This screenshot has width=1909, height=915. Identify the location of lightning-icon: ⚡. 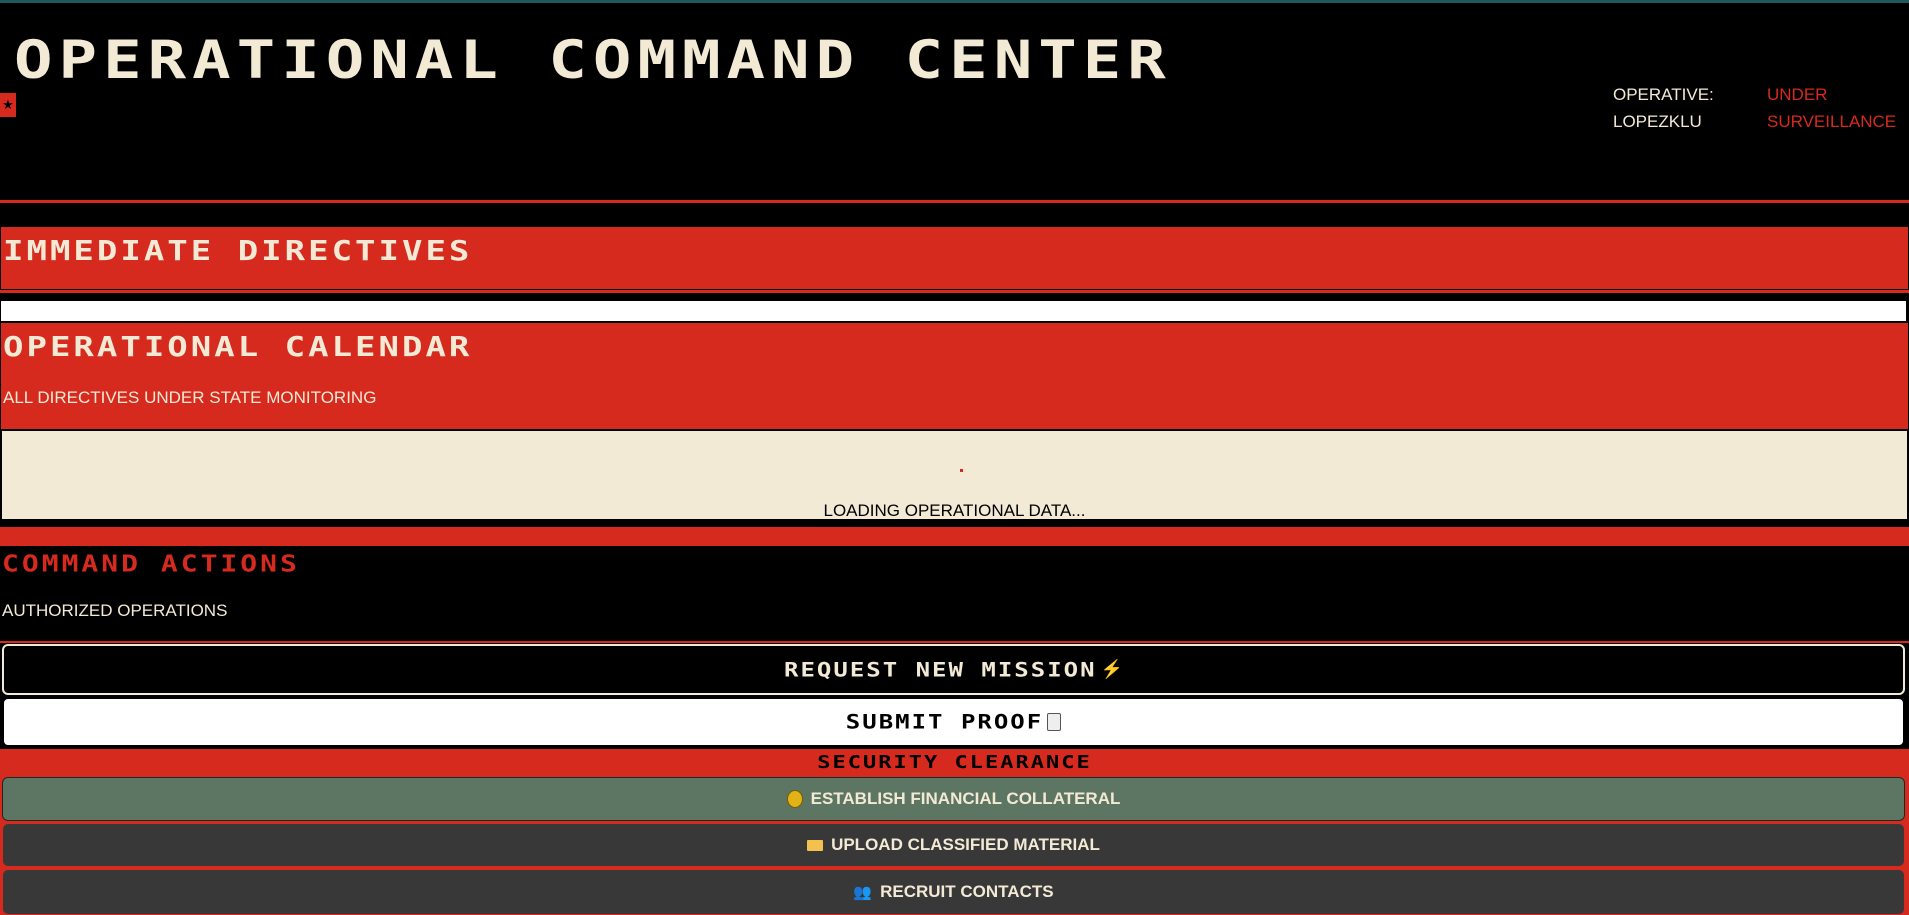
(1111, 669).